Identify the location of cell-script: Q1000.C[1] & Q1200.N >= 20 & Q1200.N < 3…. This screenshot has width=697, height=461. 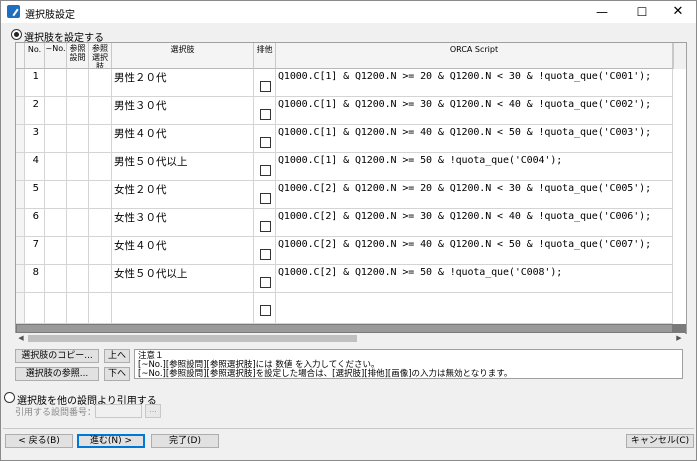
(474, 83).